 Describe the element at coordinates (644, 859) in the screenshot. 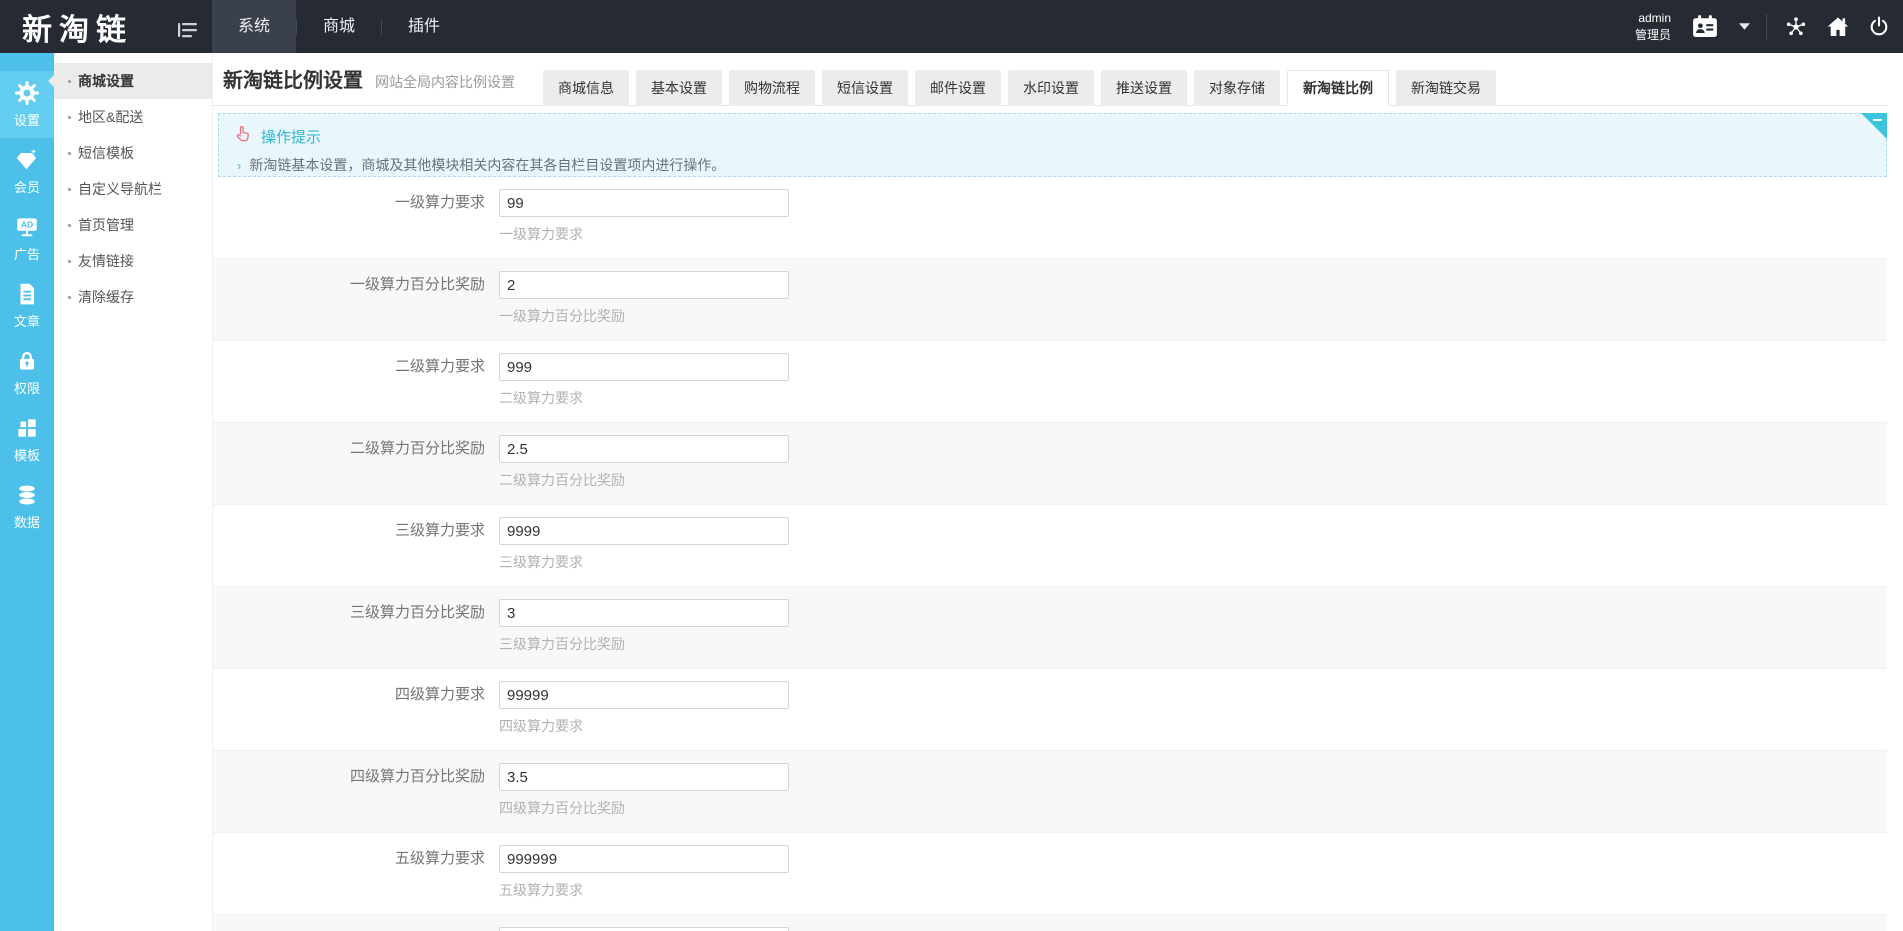

I see `level5-requirement-input` at that location.